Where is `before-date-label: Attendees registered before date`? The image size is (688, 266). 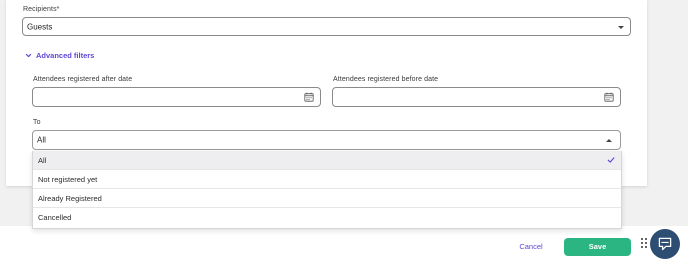
before-date-label: Attendees registered before date is located at coordinates (386, 79).